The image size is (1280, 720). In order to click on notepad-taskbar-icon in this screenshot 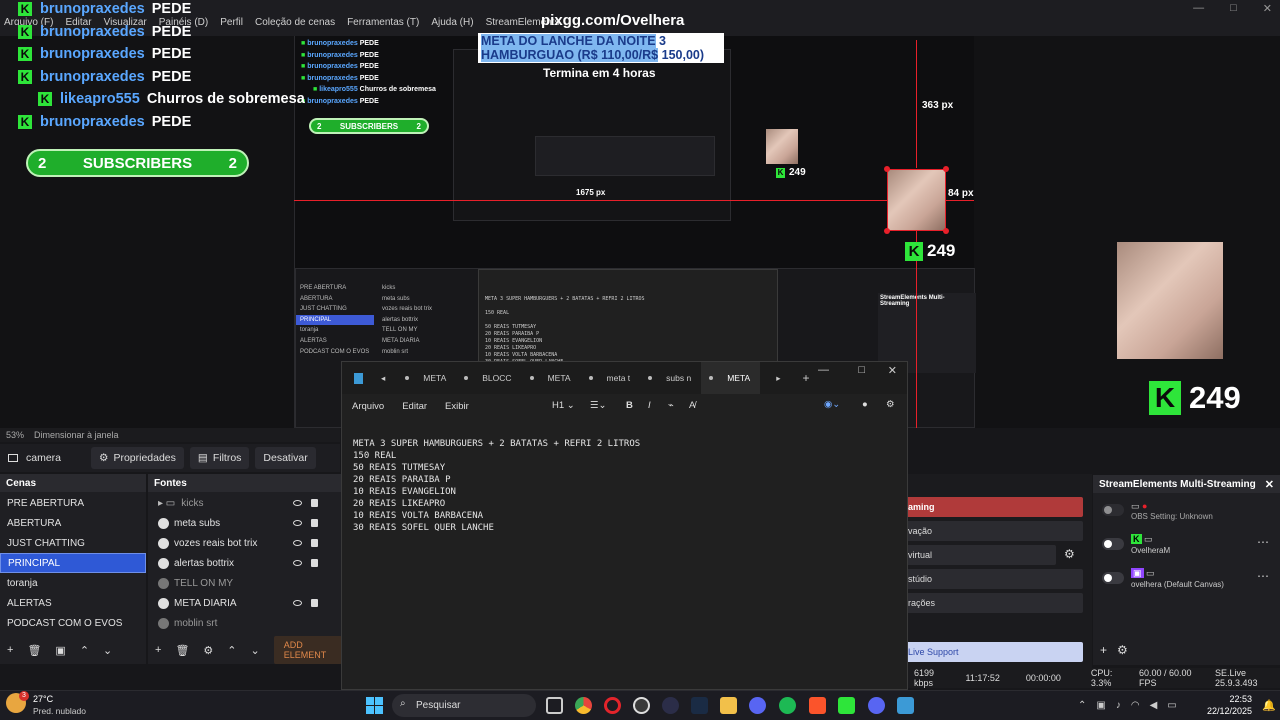, I will do `click(905, 705)`.